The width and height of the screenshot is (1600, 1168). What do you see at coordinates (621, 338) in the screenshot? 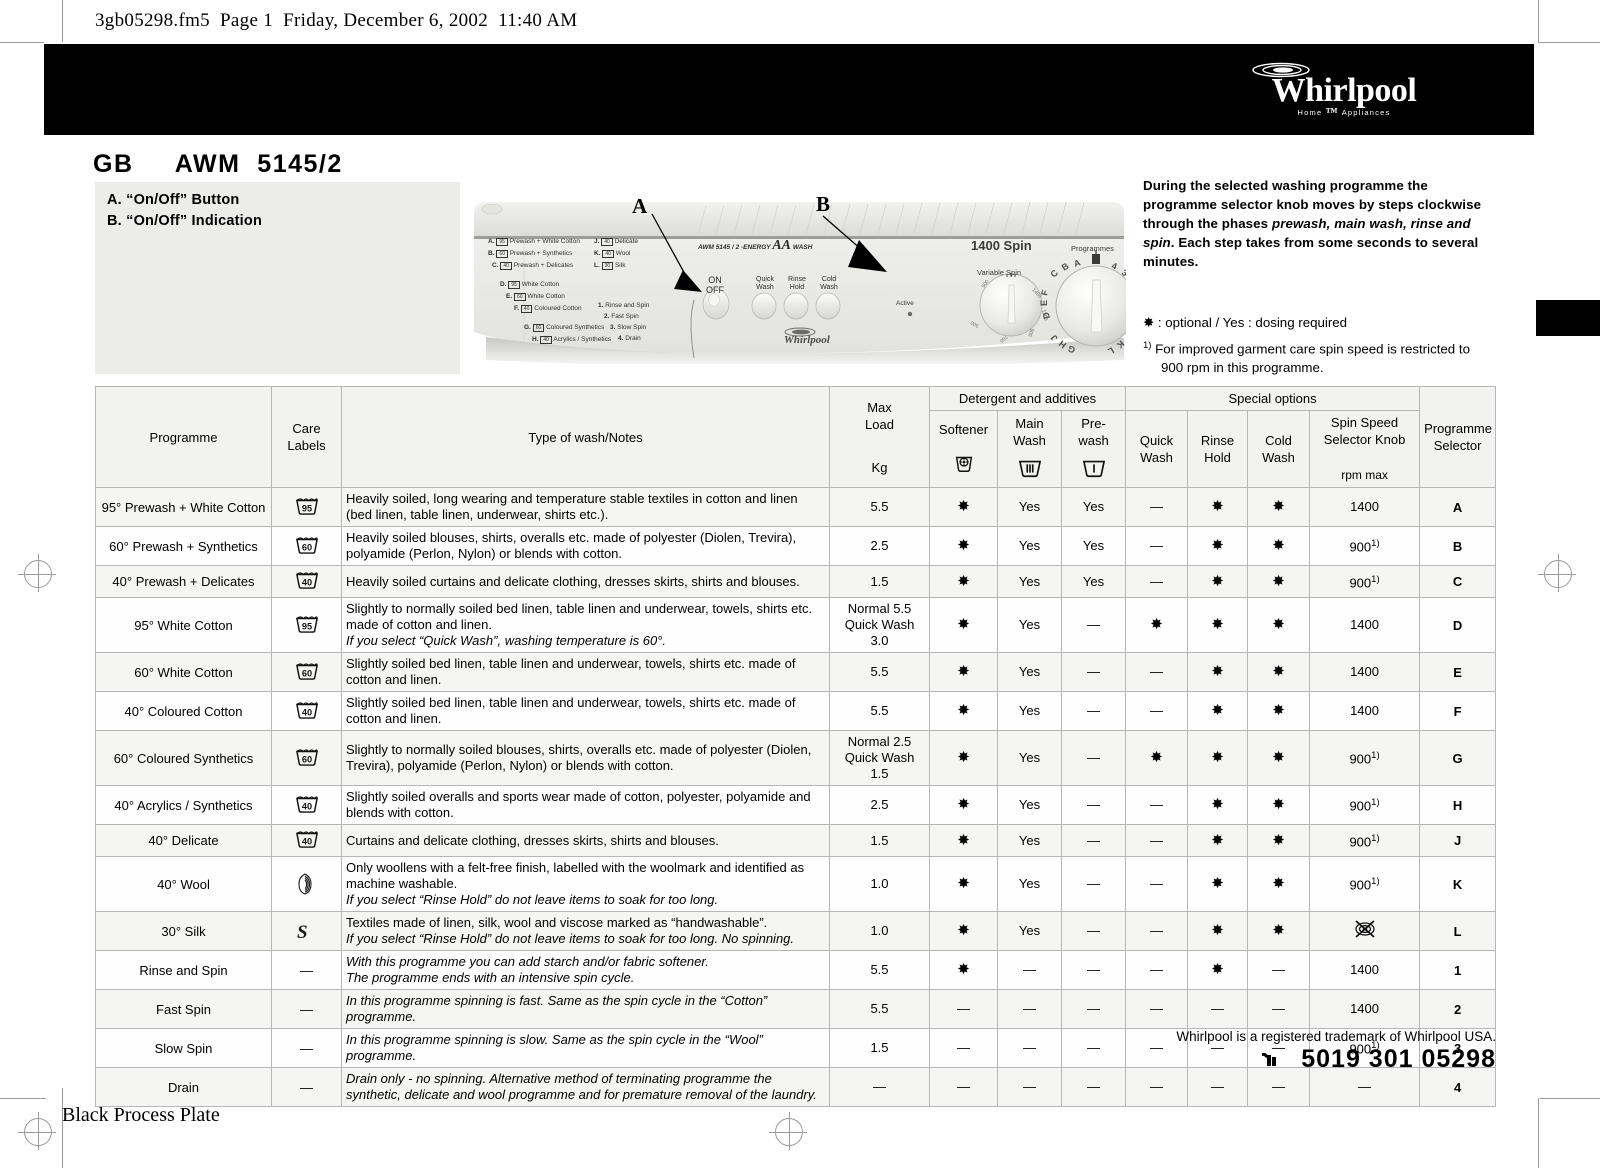
I see `list-key: 4.` at bounding box center [621, 338].